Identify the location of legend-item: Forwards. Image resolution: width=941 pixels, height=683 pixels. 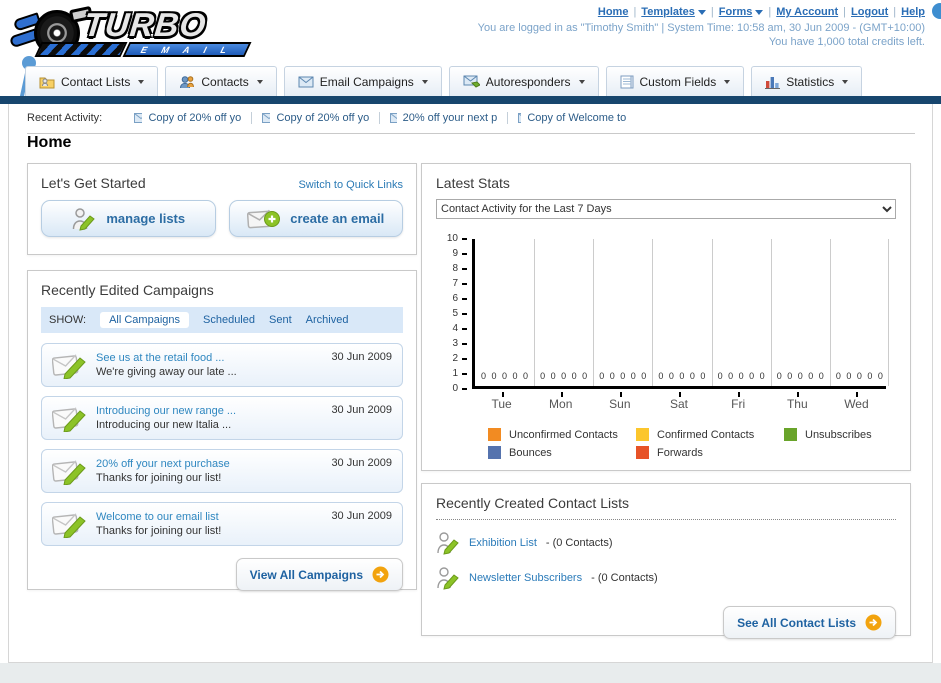
(710, 452).